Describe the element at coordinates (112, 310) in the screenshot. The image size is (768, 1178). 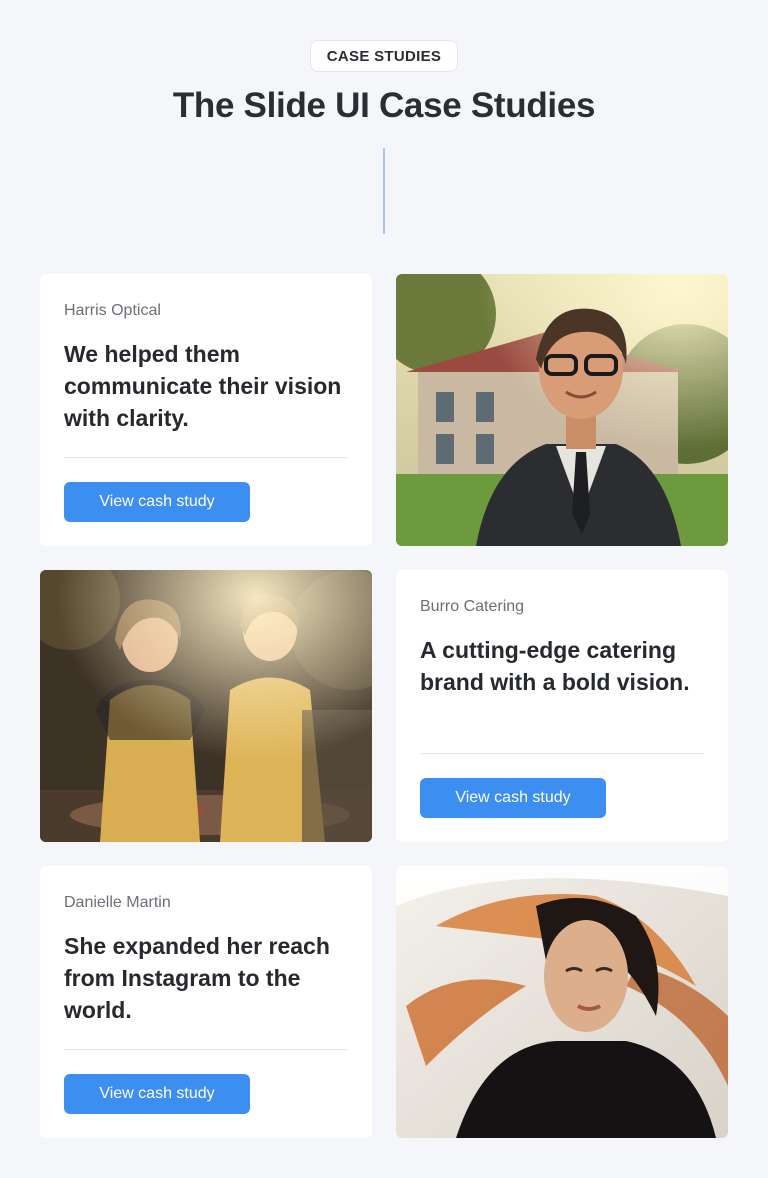
I see `company-name: Harris Optical` at that location.